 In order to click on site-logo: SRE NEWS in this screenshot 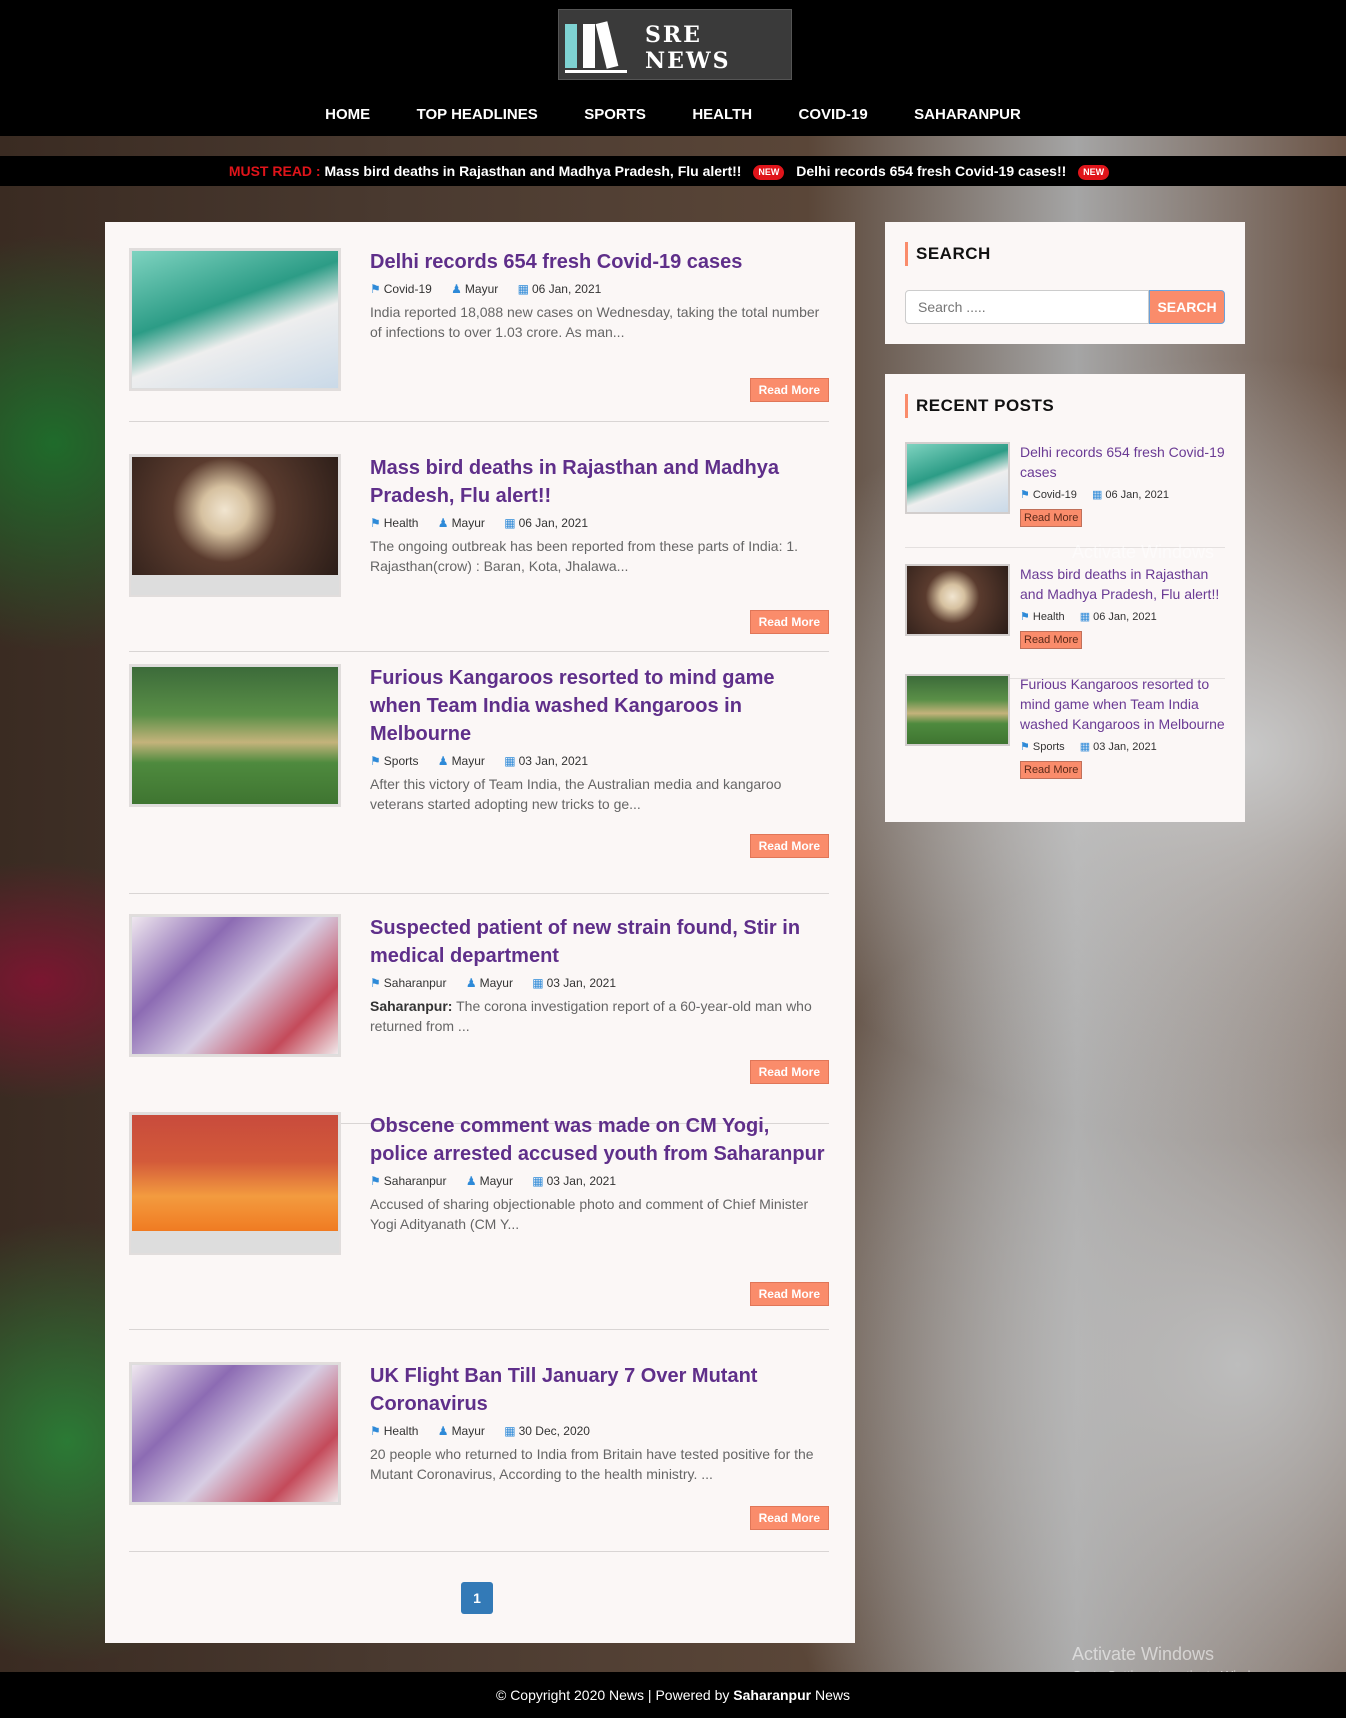, I will do `click(675, 44)`.